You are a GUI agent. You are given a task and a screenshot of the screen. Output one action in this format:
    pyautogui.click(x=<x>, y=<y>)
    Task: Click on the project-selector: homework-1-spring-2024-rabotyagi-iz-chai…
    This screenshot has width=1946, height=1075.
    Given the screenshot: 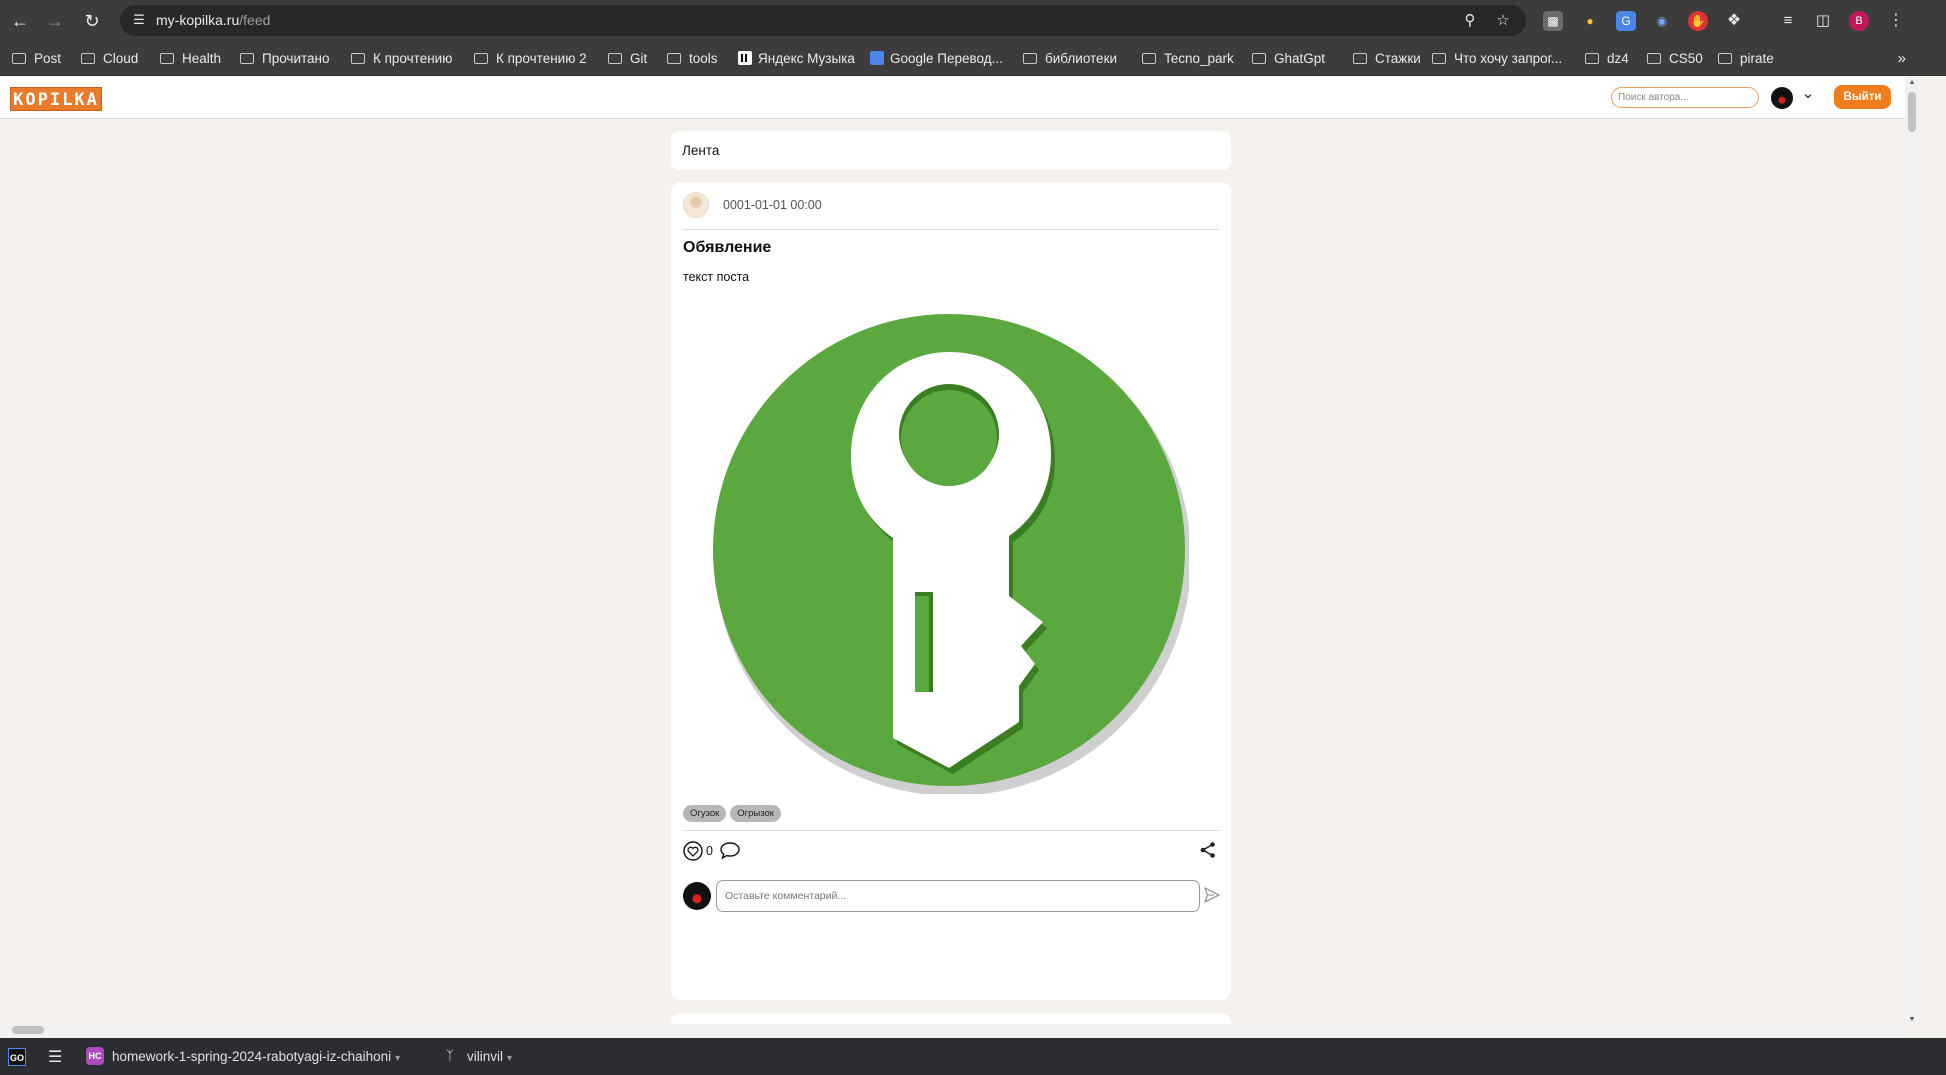 What is the action you would take?
    pyautogui.click(x=256, y=1056)
    